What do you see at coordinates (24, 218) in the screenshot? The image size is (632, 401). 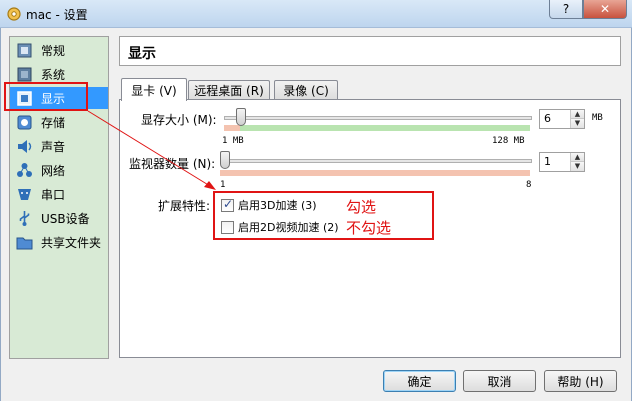 I see `usb-icon` at bounding box center [24, 218].